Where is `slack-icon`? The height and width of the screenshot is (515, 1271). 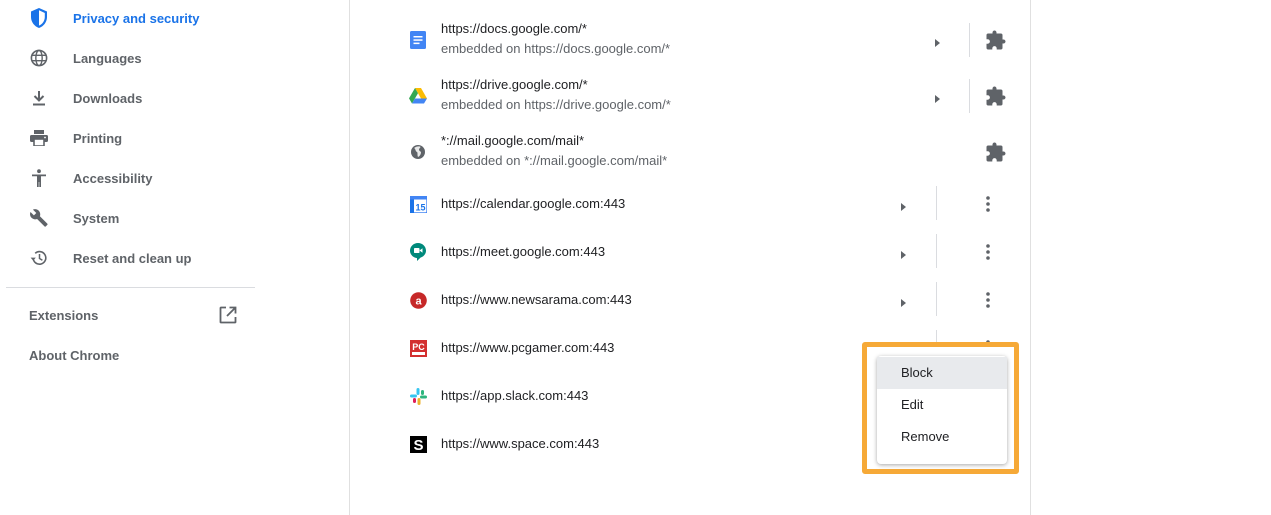
slack-icon is located at coordinates (418, 396).